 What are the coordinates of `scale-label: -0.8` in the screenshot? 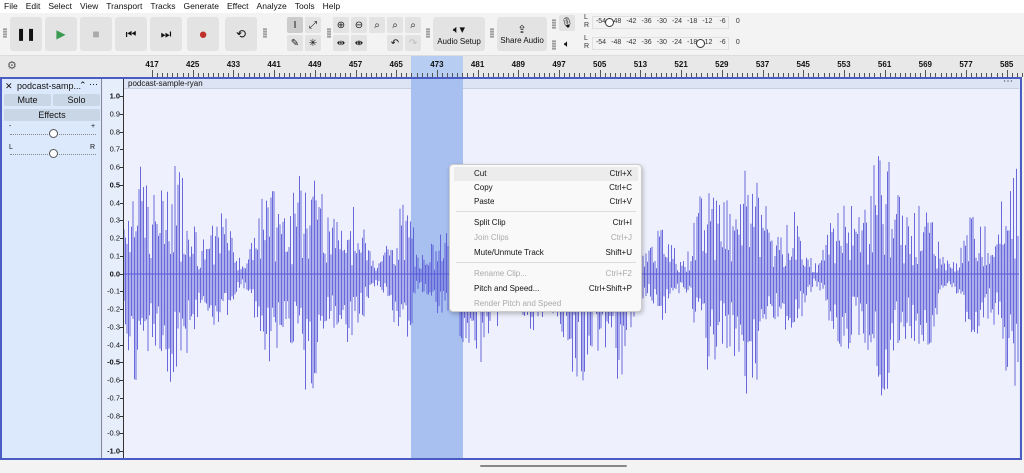 It's located at (113, 415).